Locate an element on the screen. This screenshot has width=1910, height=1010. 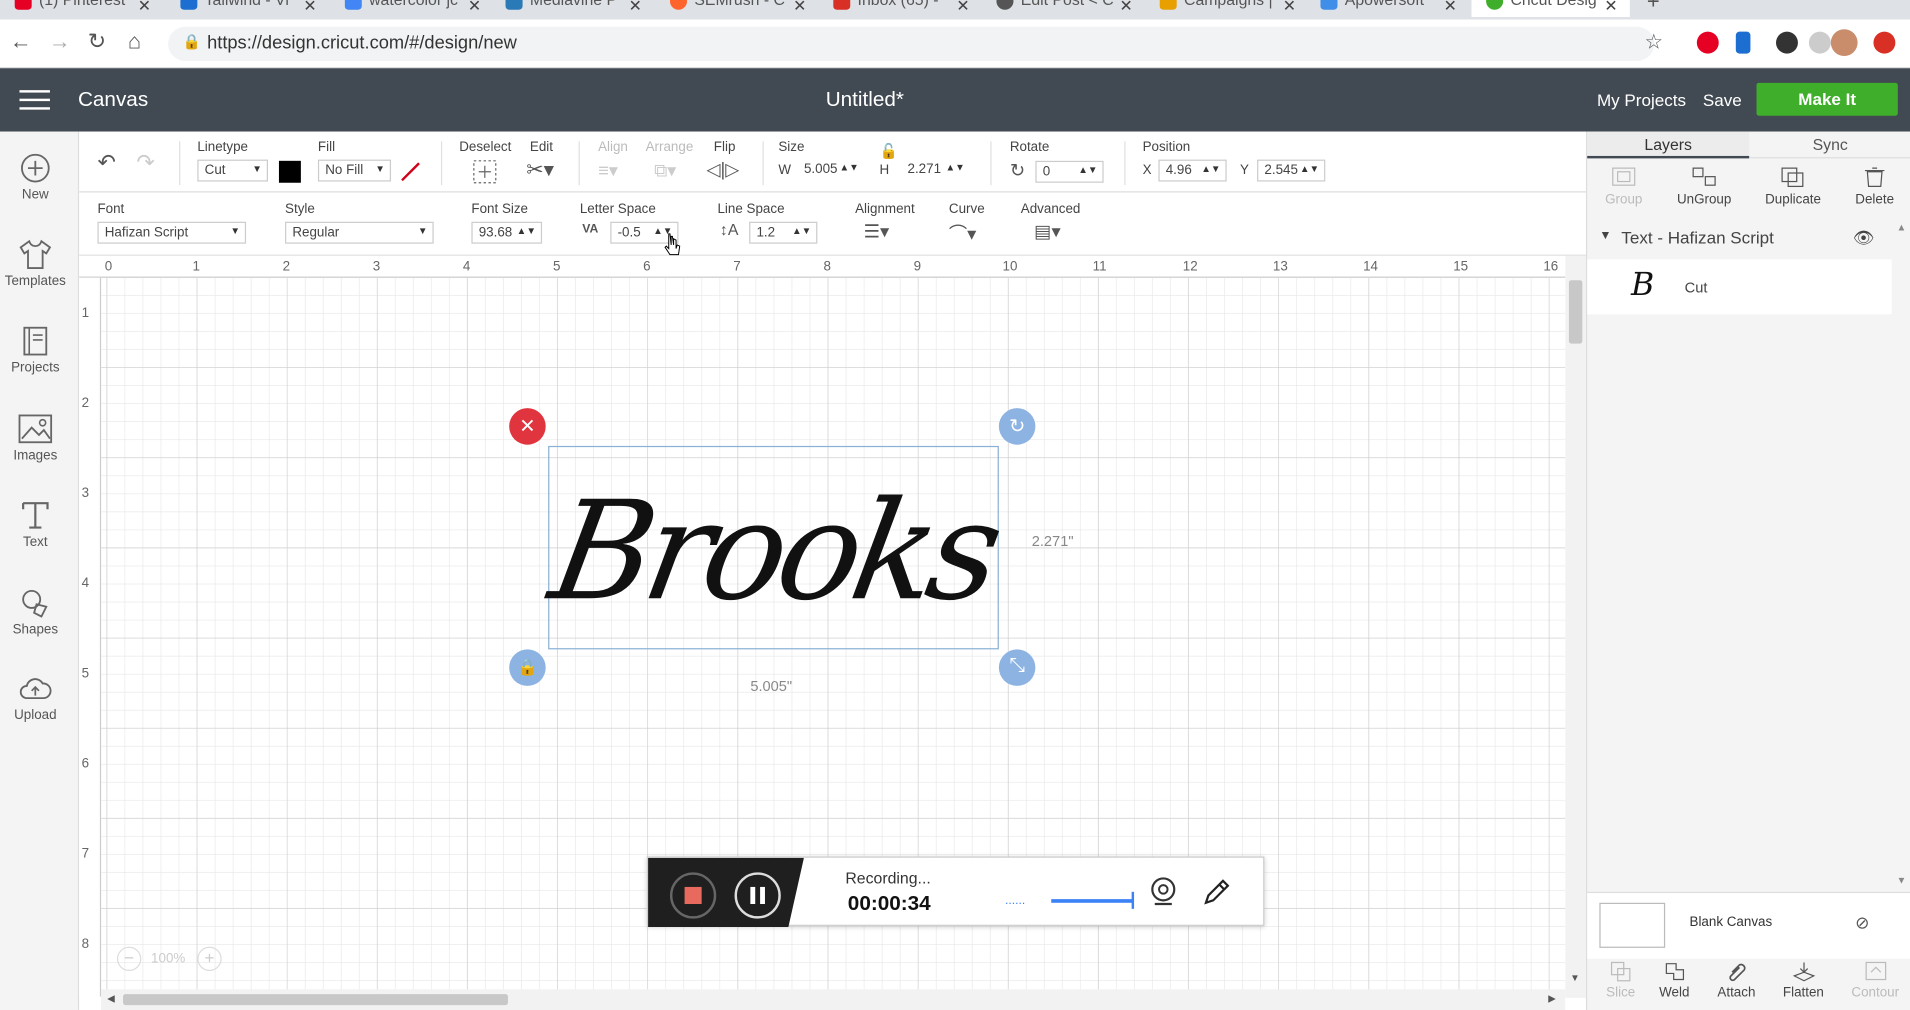
no-fill-icon is located at coordinates (411, 172).